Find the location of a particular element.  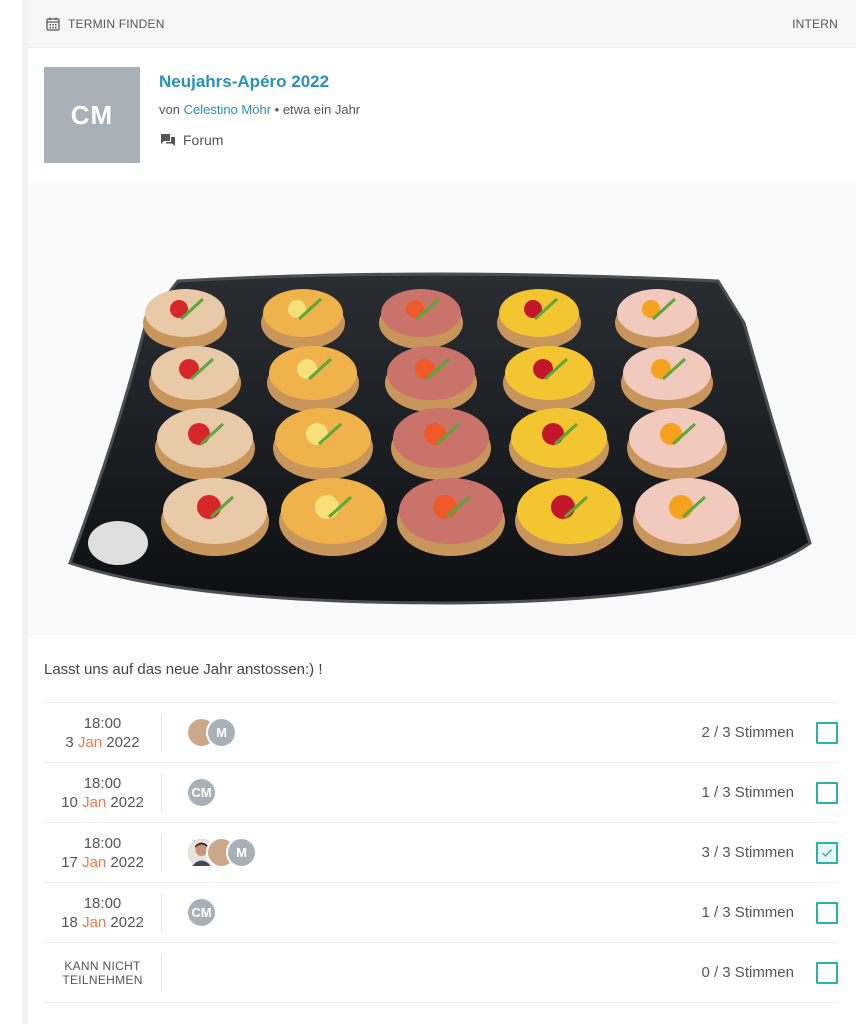

vote-count: 0 / 3 Stimmen is located at coordinates (747, 972).